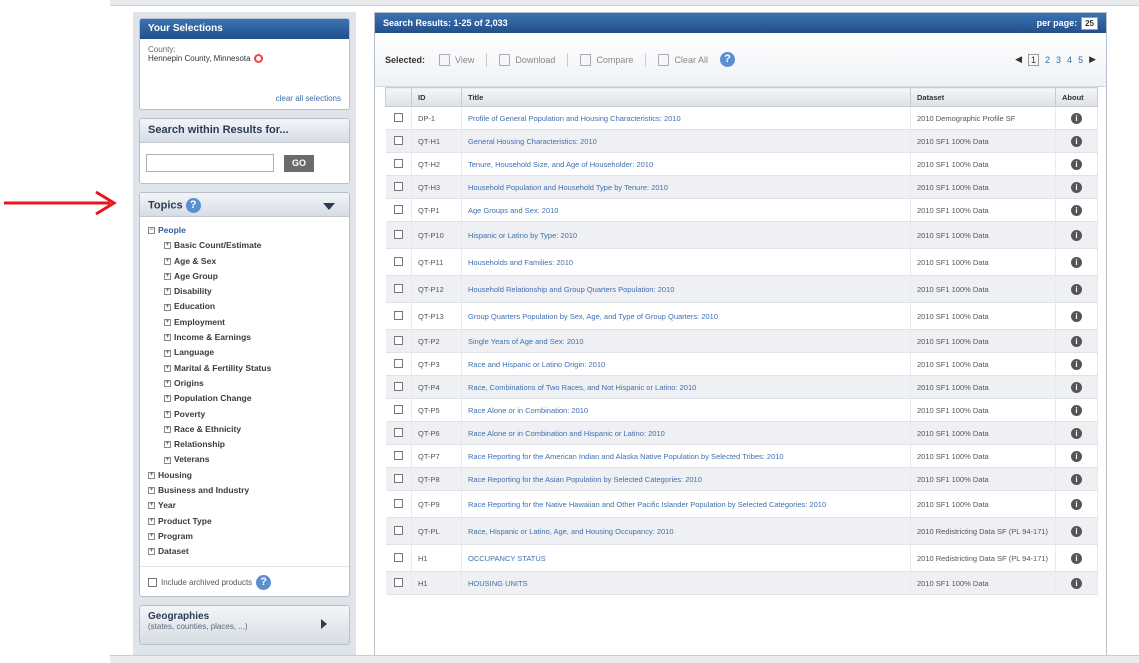 The image size is (1139, 663). I want to click on per-page-select: 25, so click(1089, 23).